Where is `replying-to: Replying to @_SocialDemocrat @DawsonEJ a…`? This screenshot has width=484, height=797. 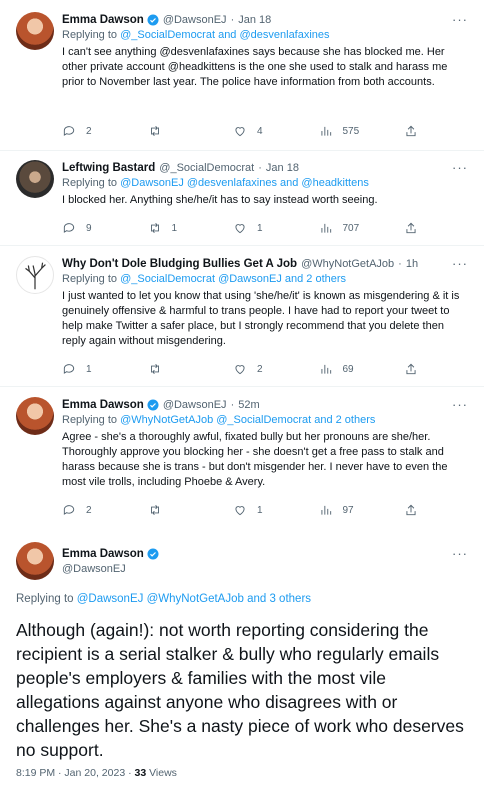 replying-to: Replying to @_SocialDemocrat @DawsonEJ a… is located at coordinates (265, 279).